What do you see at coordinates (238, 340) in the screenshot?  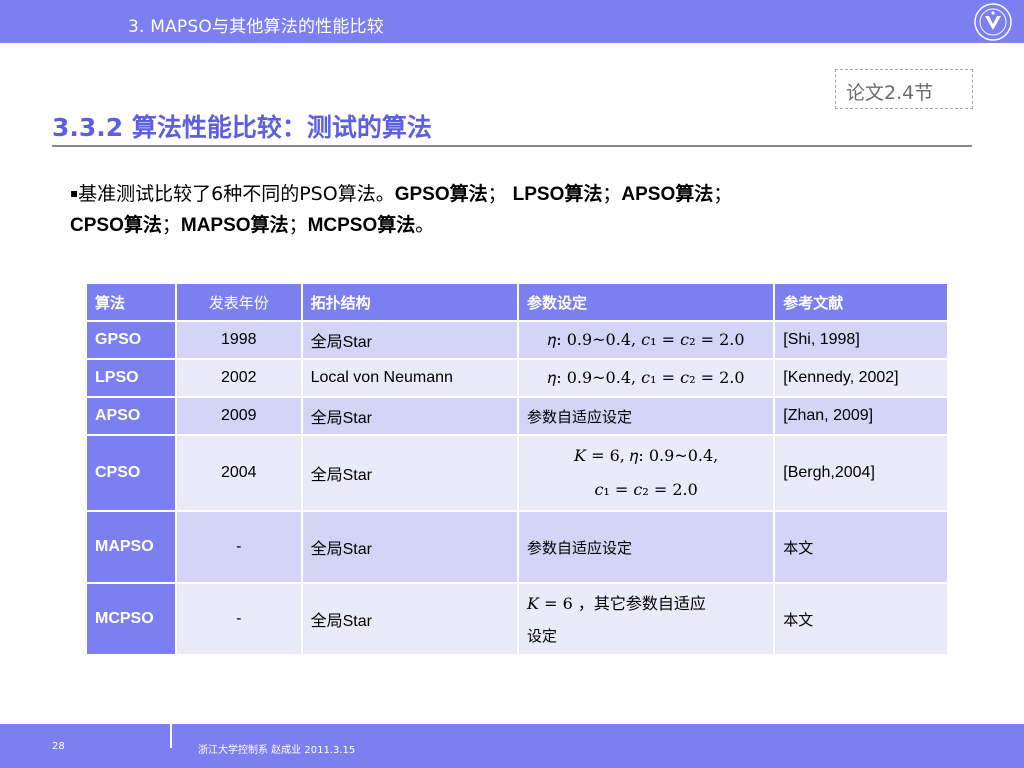 I see `publish-year: 1998` at bounding box center [238, 340].